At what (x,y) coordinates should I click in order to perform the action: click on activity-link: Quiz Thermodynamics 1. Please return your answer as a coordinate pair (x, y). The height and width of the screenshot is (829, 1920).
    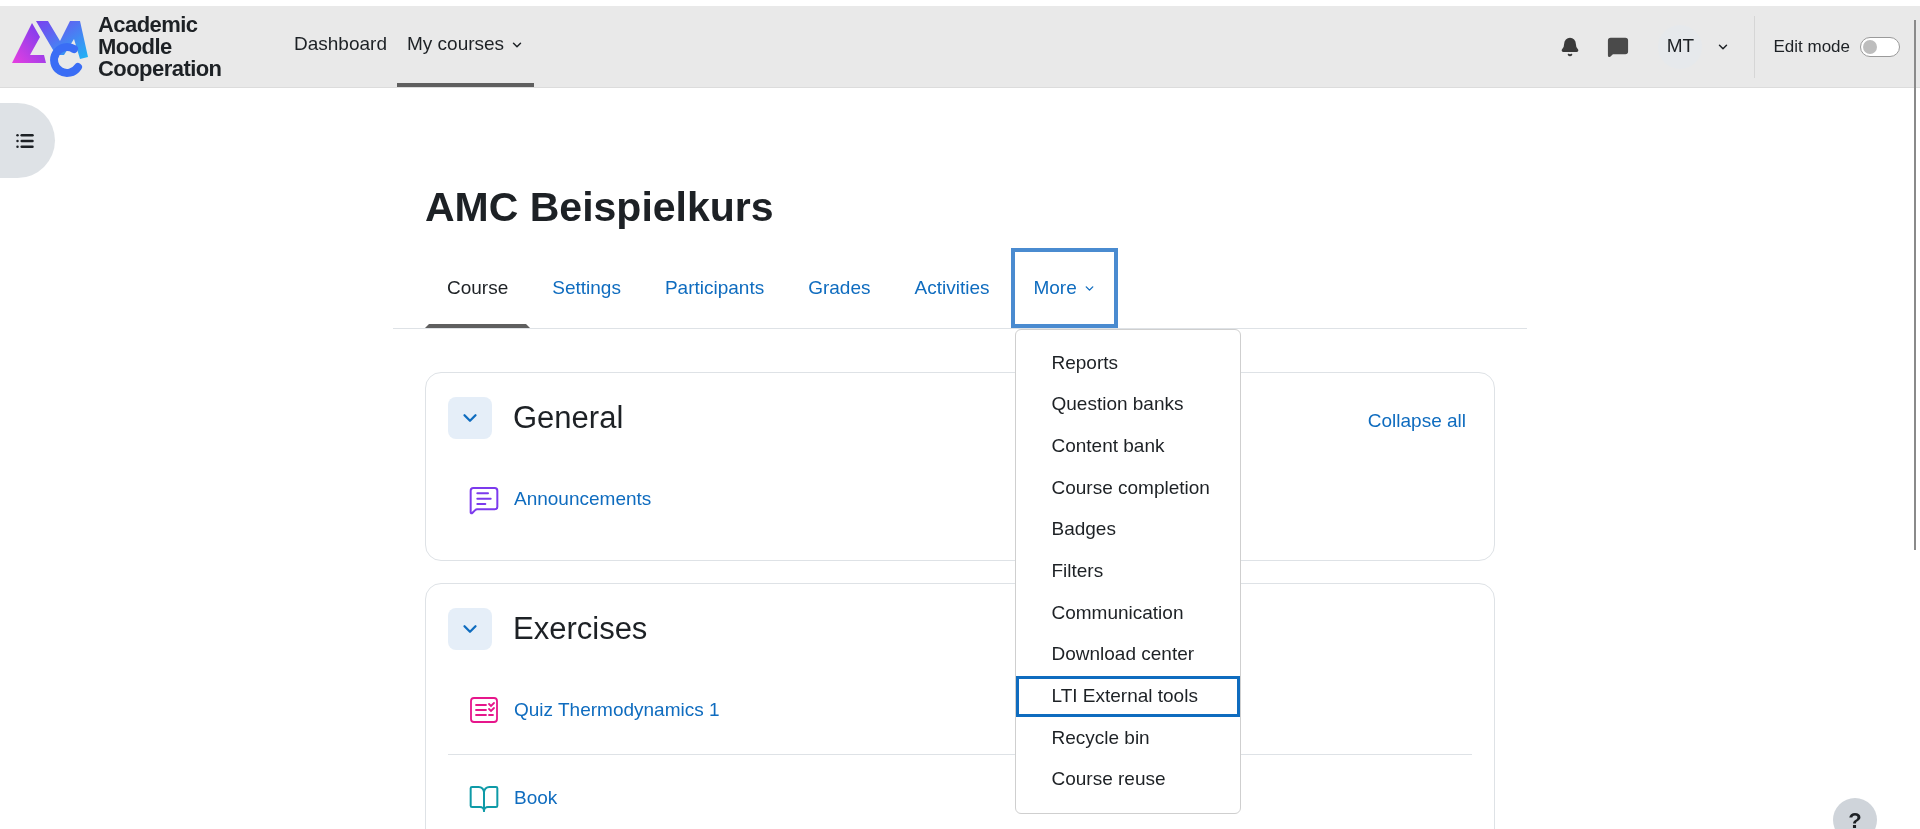
    Looking at the image, I should click on (617, 710).